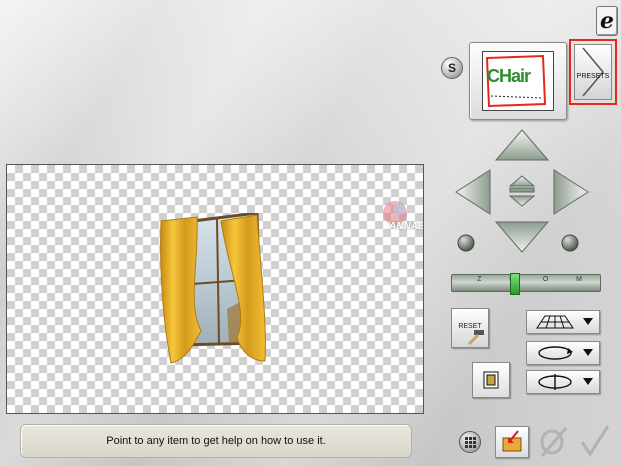 The image size is (621, 466). Describe the element at coordinates (555, 322) in the screenshot. I see `perspective-grid-icon` at that location.